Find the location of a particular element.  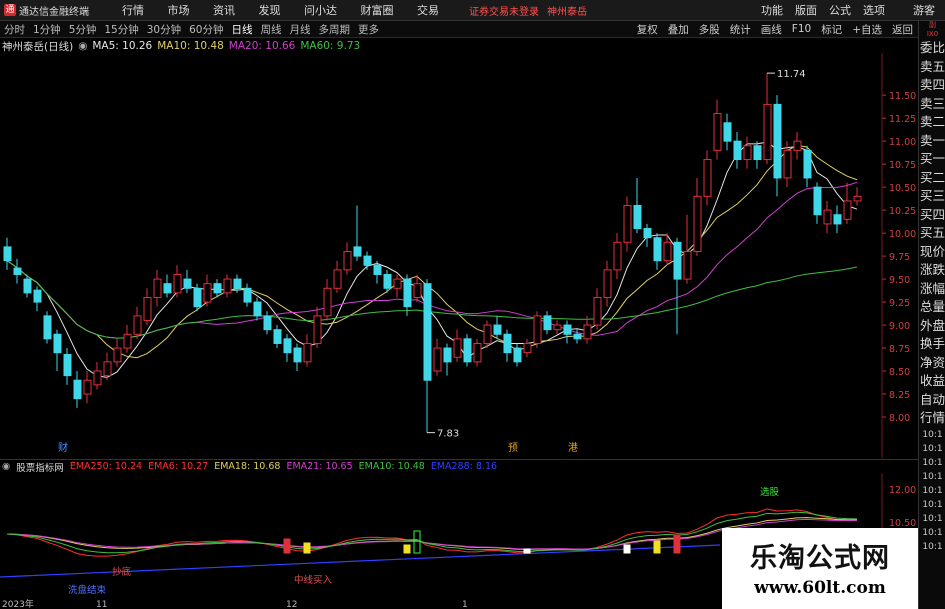

period-tab-multi: 多周期 is located at coordinates (335, 29).